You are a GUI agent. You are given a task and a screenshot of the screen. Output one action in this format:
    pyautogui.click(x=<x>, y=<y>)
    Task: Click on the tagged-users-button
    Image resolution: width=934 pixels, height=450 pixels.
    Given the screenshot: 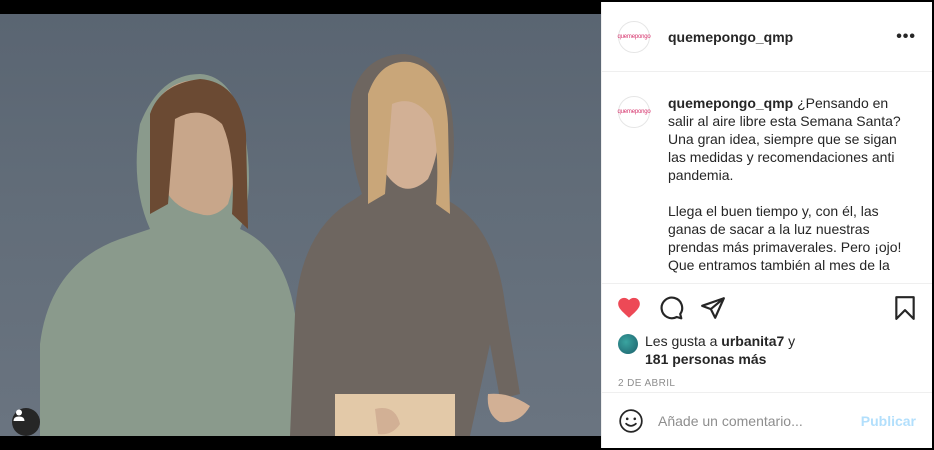 What is the action you would take?
    pyautogui.click(x=26, y=422)
    